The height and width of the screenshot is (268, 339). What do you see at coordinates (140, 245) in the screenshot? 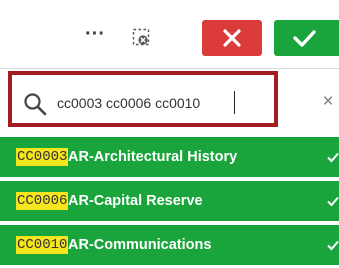
I see `item-label: AR-Communications` at bounding box center [140, 245].